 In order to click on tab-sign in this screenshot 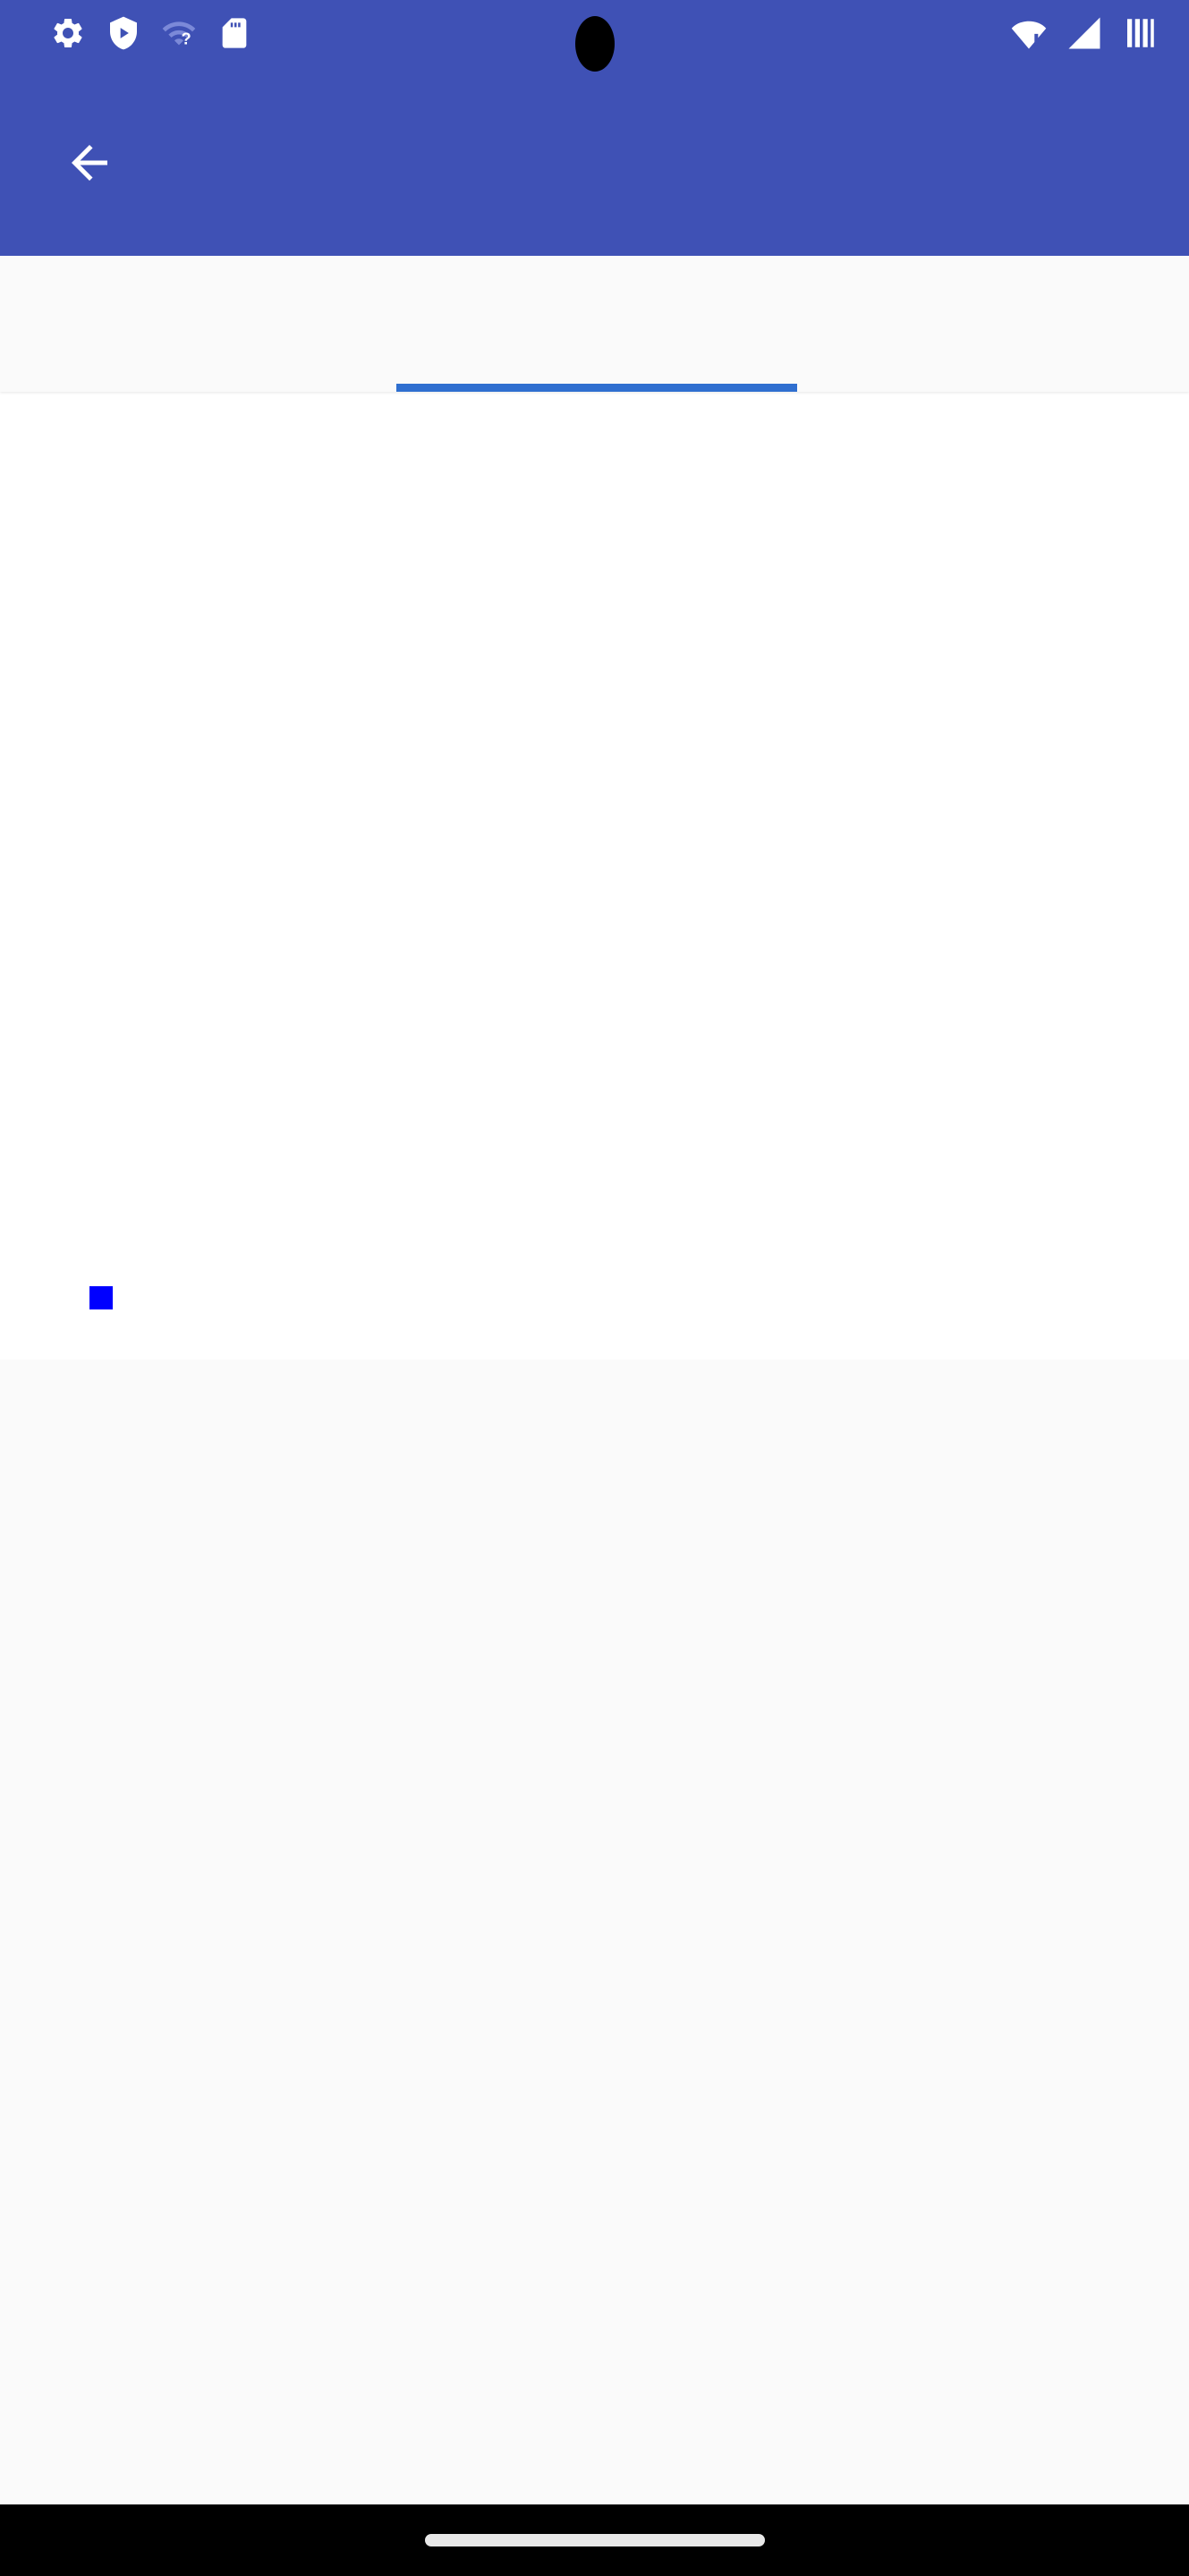, I will do `click(198, 324)`.